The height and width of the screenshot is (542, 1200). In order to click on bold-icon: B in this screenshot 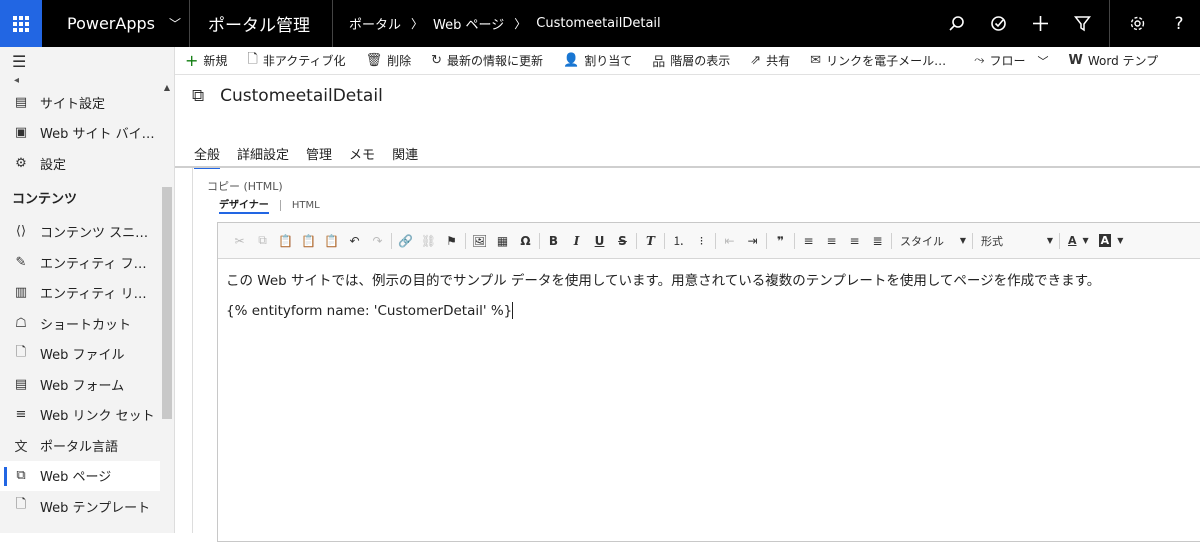, I will do `click(553, 241)`.